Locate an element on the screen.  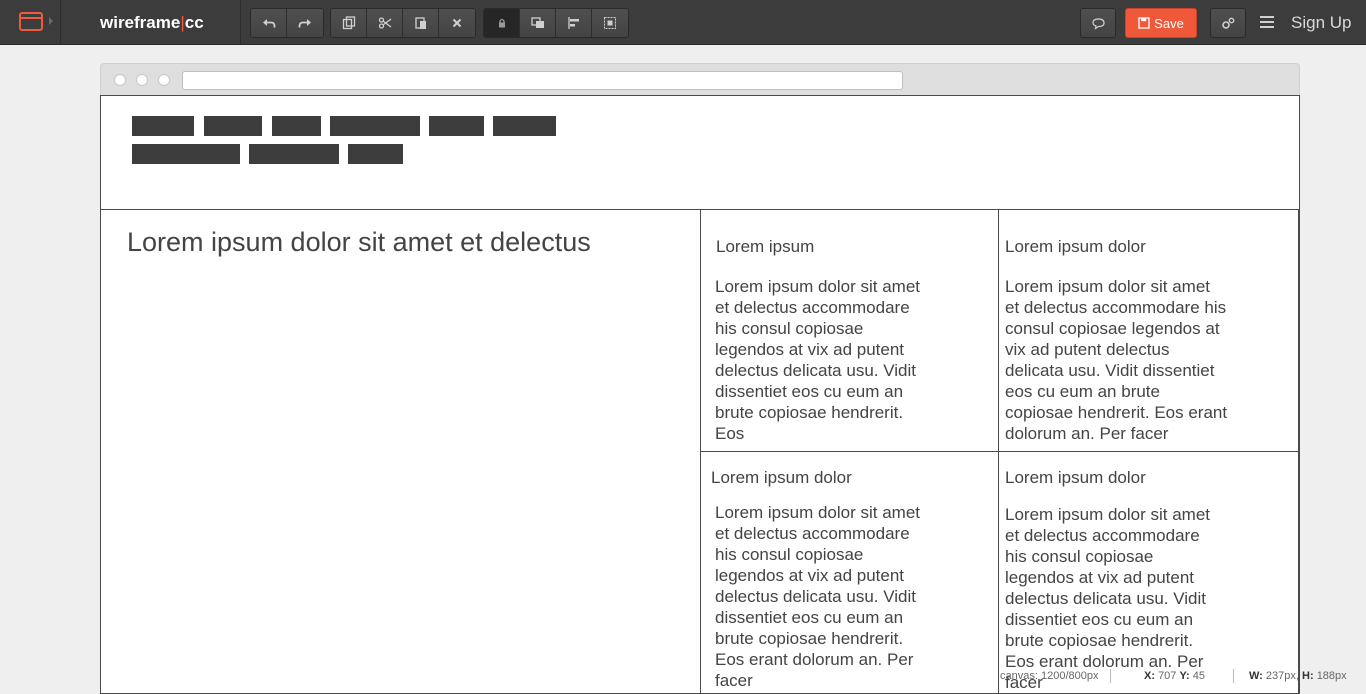
align-button is located at coordinates (574, 23).